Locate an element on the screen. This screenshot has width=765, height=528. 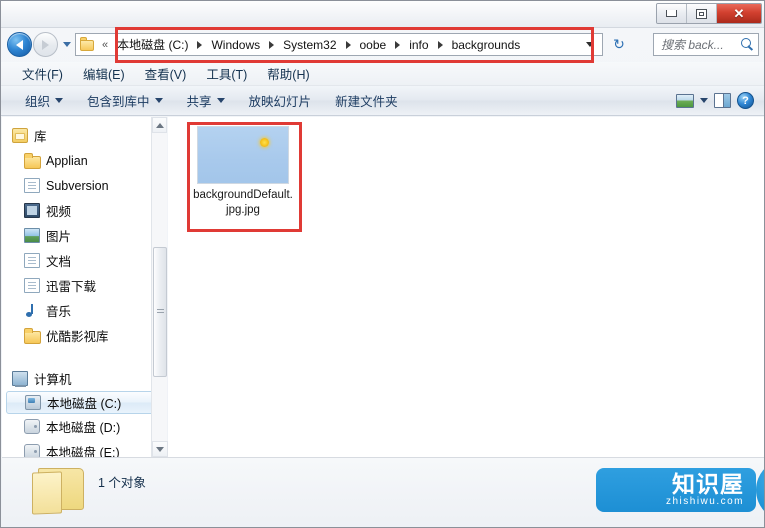
sidebar-item-label: 计算机 is located at coordinates (53, 380).